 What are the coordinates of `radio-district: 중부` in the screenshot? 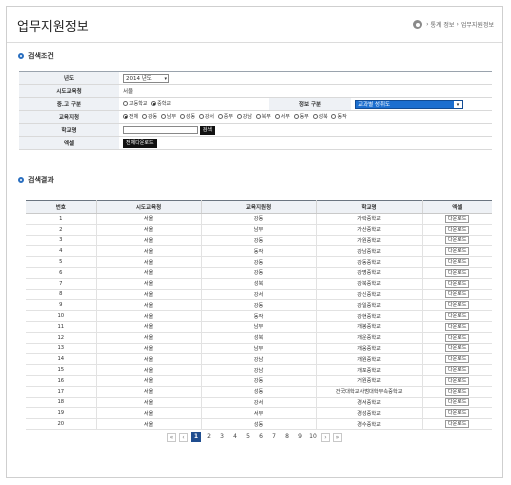 It's located at (225, 116).